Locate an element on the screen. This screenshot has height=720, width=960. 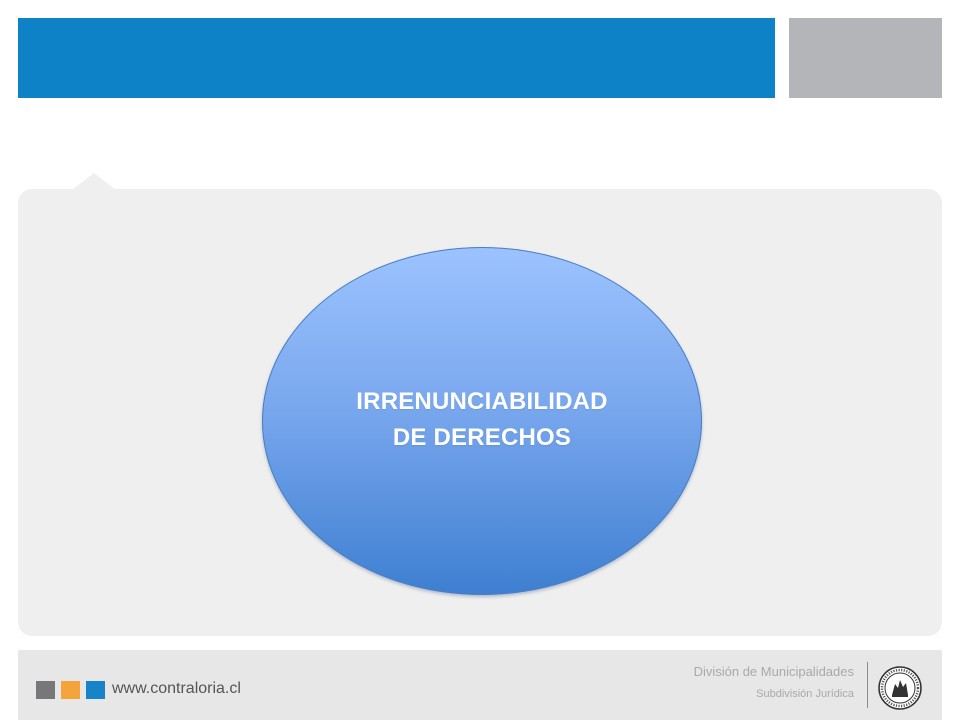
ellipse-line-1: IRRENUNCIABILIDAD is located at coordinates (482, 401).